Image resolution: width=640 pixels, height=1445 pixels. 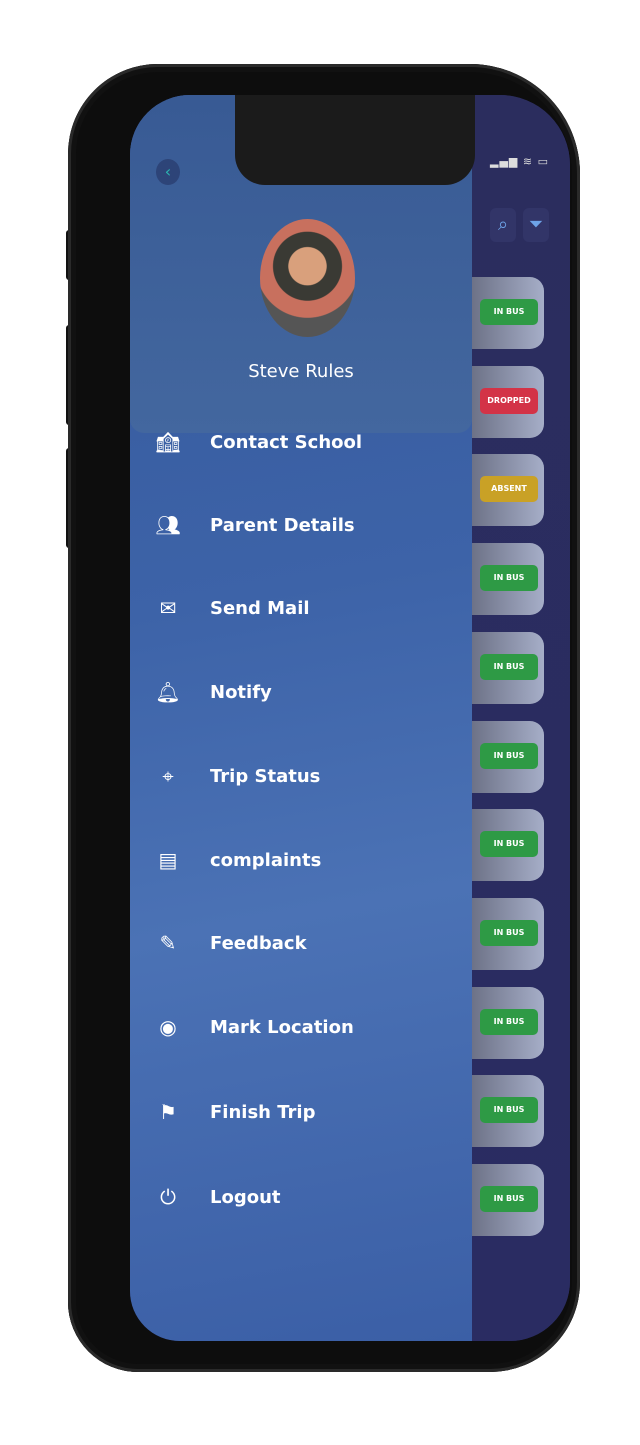 I want to click on search-icon: ⌕, so click(x=503, y=224).